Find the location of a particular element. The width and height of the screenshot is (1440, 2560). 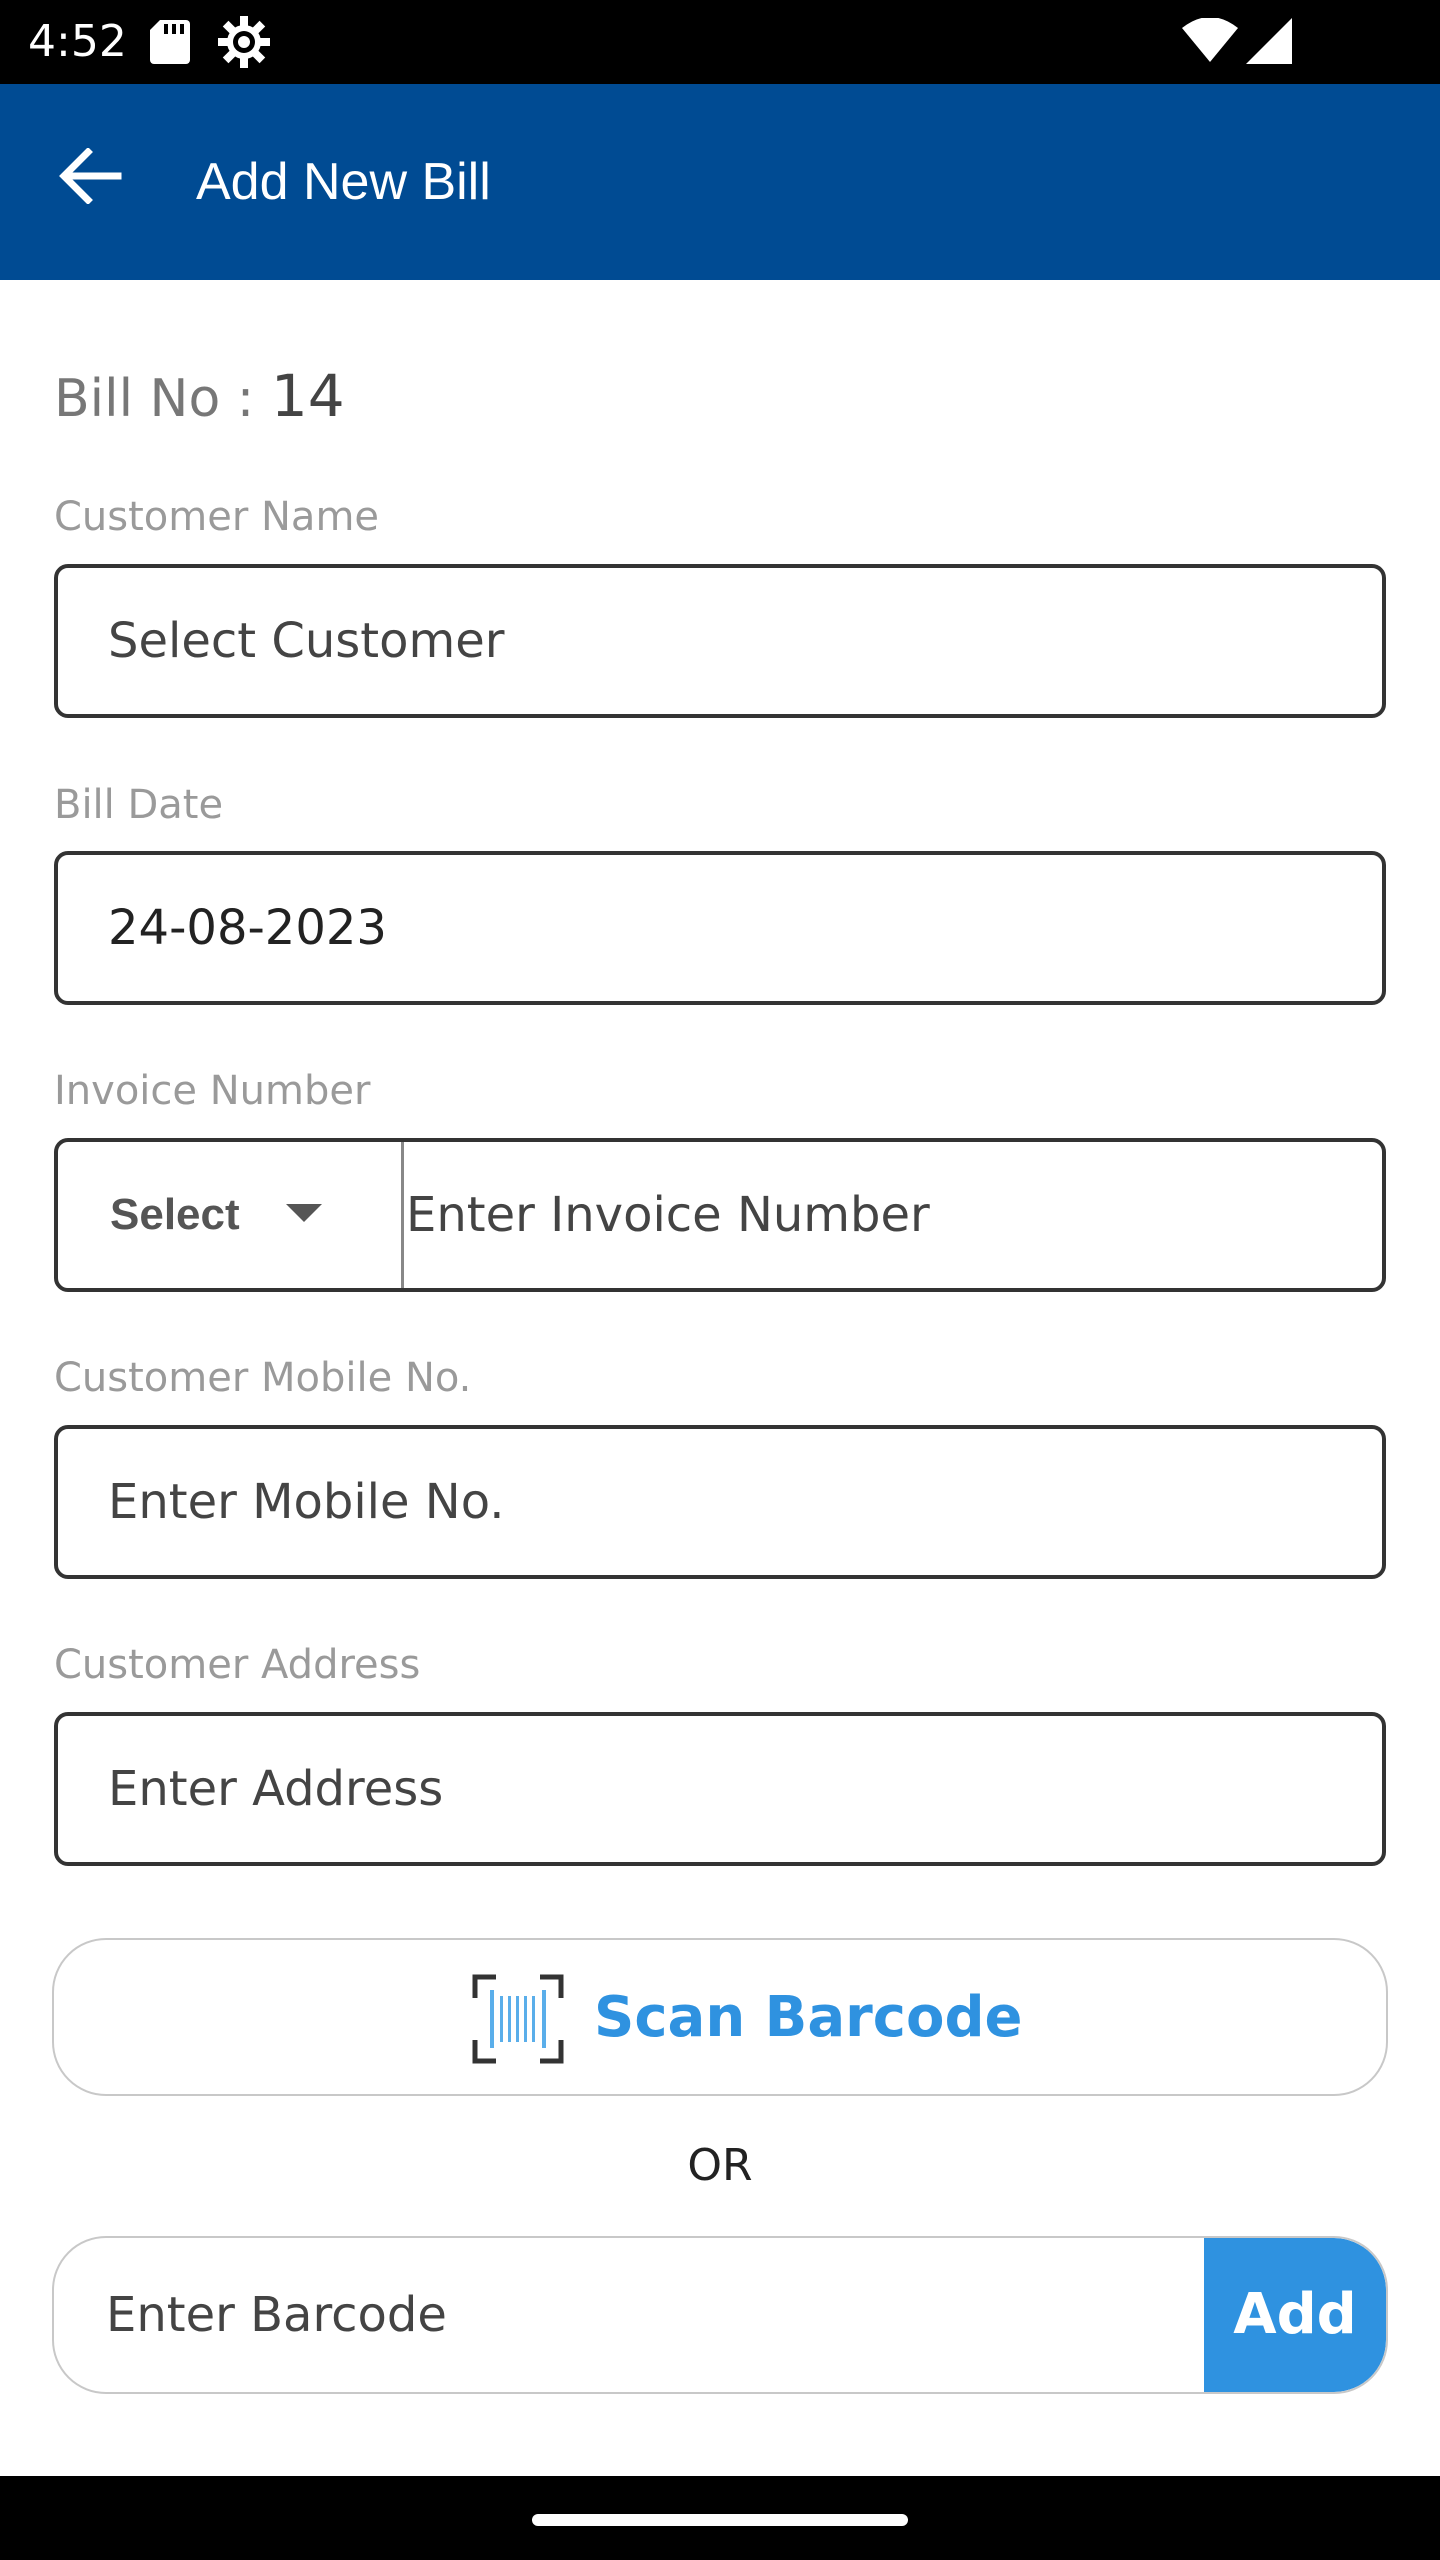

customer-select-field: Select Customer is located at coordinates (720, 641).